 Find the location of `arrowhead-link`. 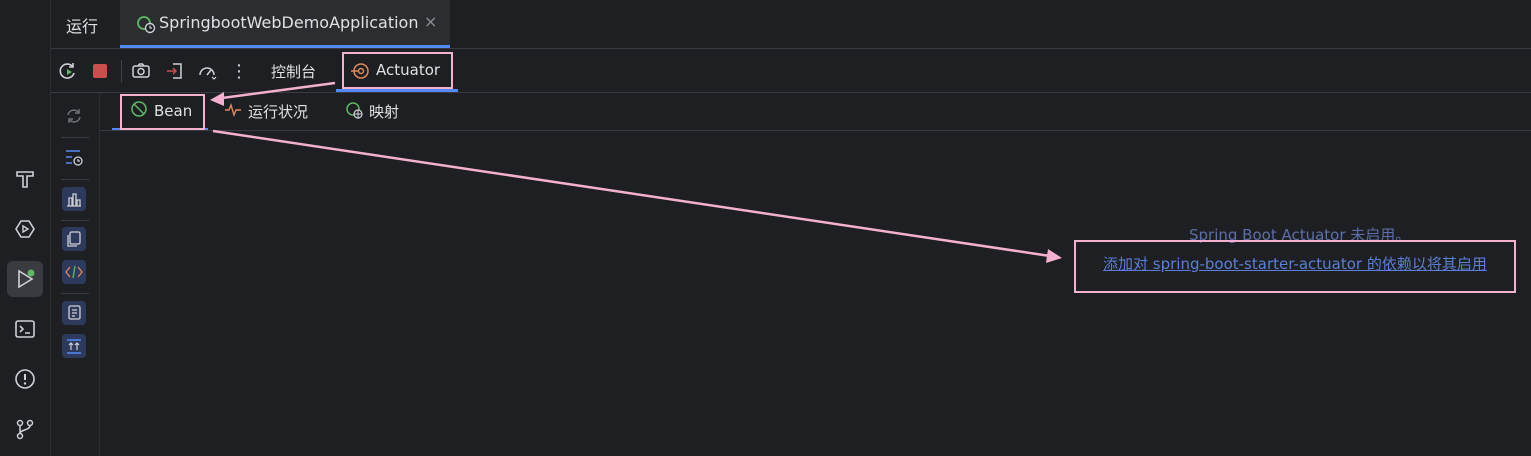

arrowhead-link is located at coordinates (1054, 256).